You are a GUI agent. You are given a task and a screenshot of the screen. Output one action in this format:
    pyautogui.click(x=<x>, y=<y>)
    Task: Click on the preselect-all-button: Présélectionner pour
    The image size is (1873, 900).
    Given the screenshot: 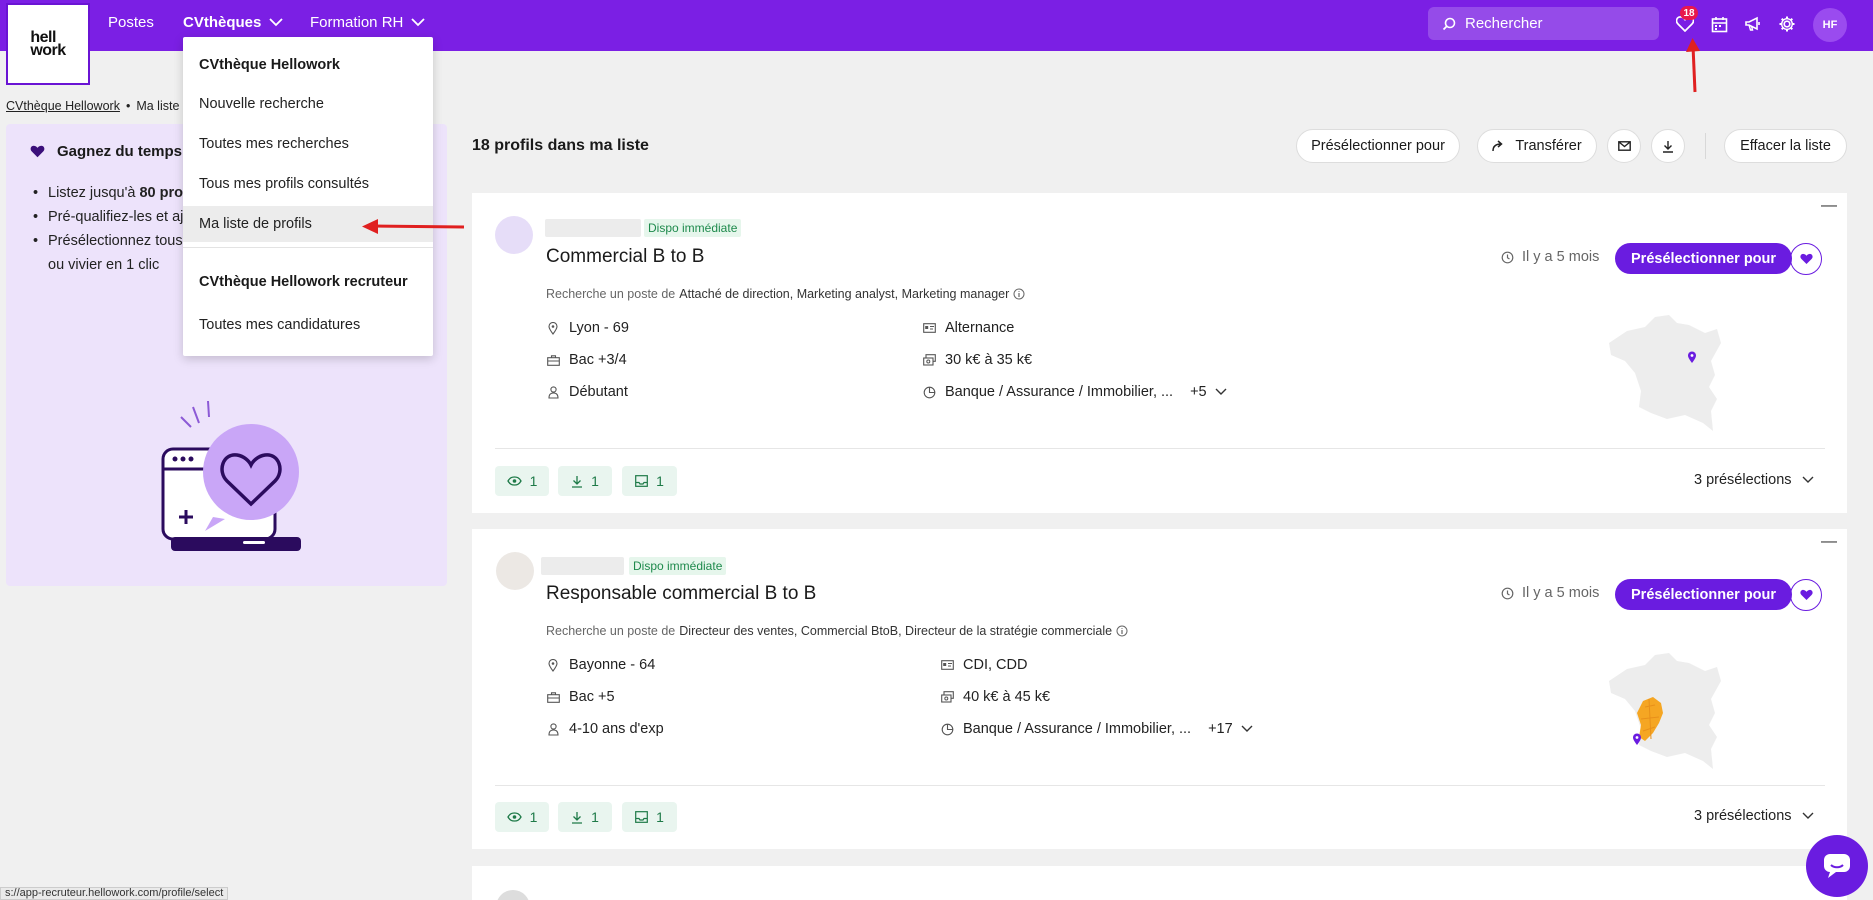 What is the action you would take?
    pyautogui.click(x=1378, y=146)
    